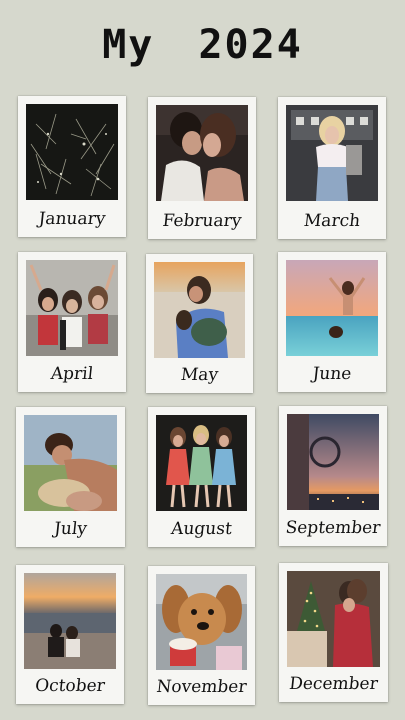 This screenshot has height=720, width=405. Describe the element at coordinates (70, 686) in the screenshot. I see `month-label-october: October` at that location.